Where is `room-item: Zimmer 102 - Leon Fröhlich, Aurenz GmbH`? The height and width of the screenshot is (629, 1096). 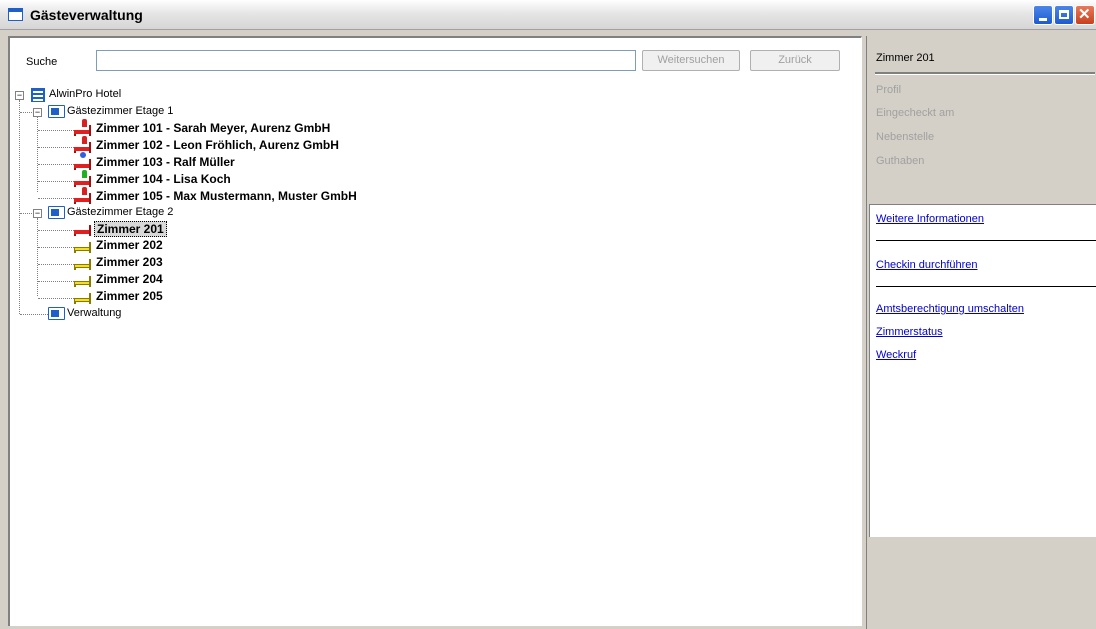
room-item: Zimmer 102 - Leon Fröhlich, Aurenz GmbH is located at coordinates (217, 145).